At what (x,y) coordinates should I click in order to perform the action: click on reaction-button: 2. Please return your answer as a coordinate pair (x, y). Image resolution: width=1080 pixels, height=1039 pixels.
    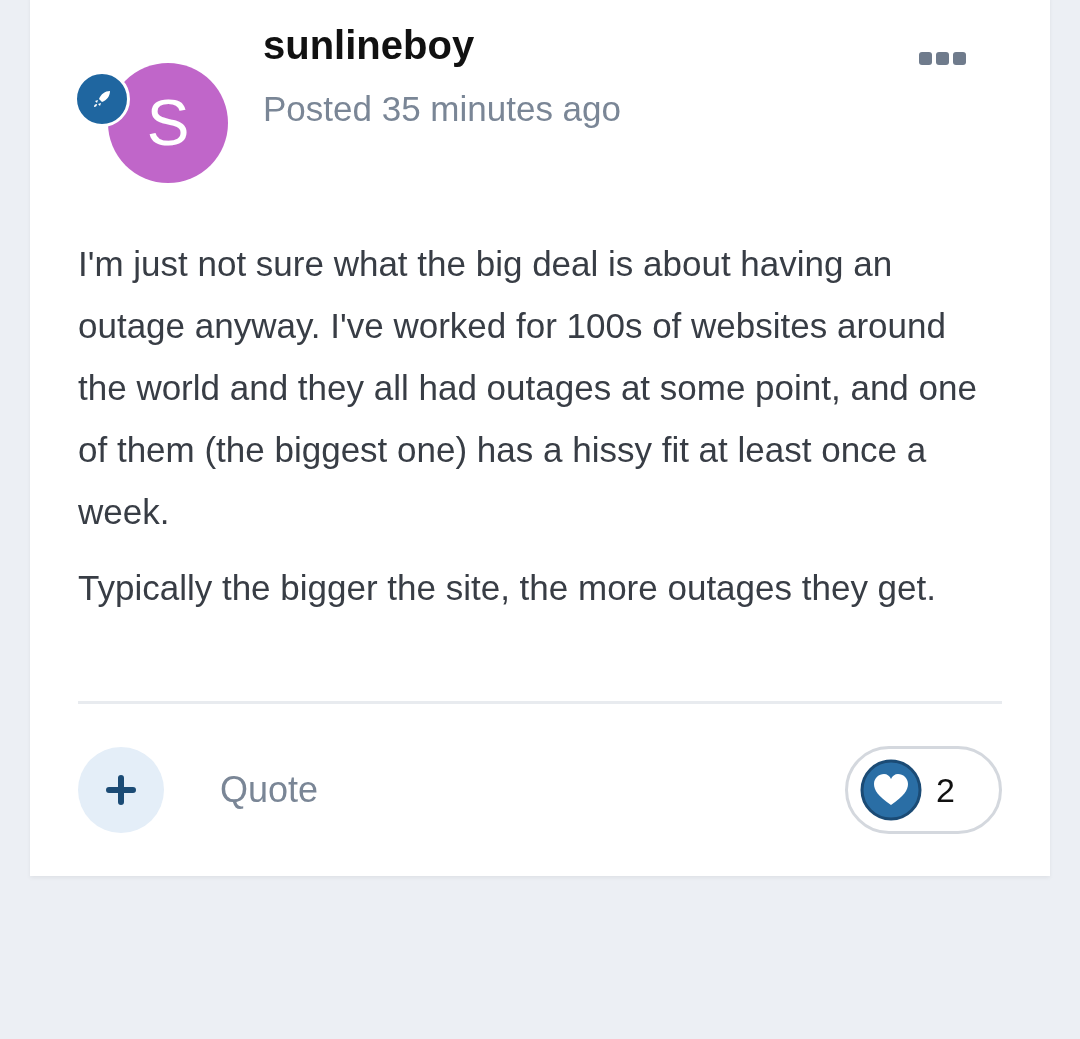
    Looking at the image, I should click on (923, 790).